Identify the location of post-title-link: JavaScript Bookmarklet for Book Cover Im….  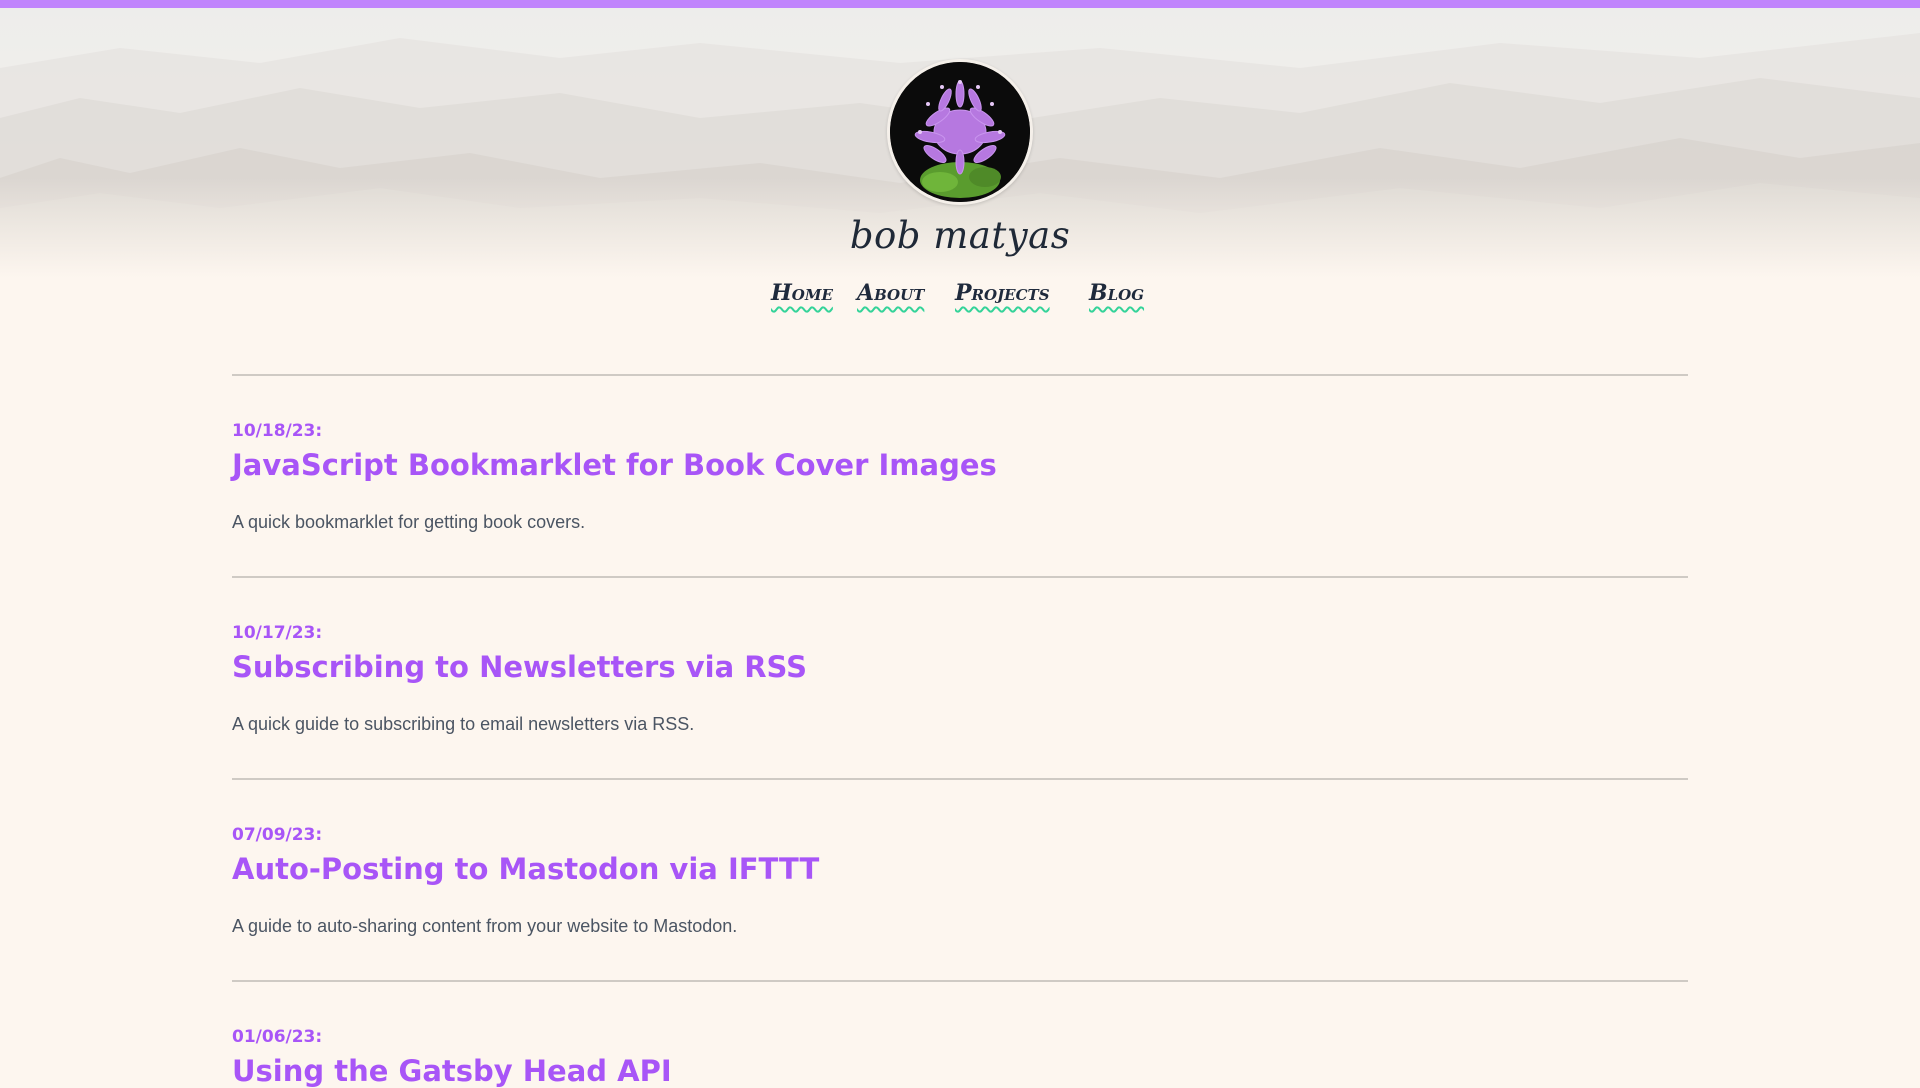
(614, 465).